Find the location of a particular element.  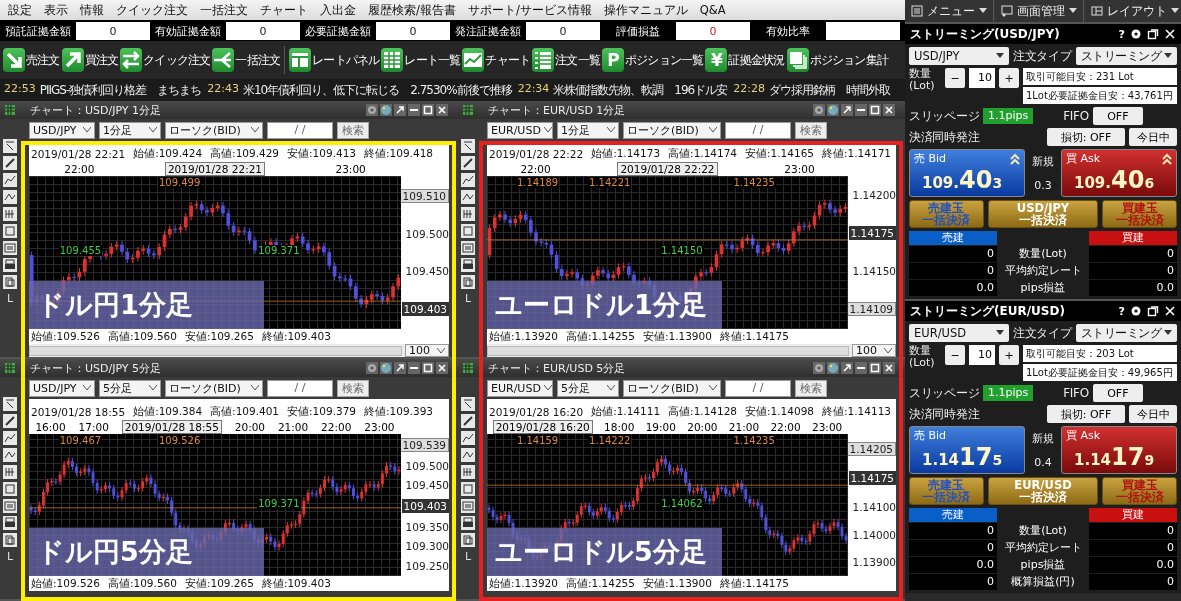

menu-item: 表示 is located at coordinates (56, 10).